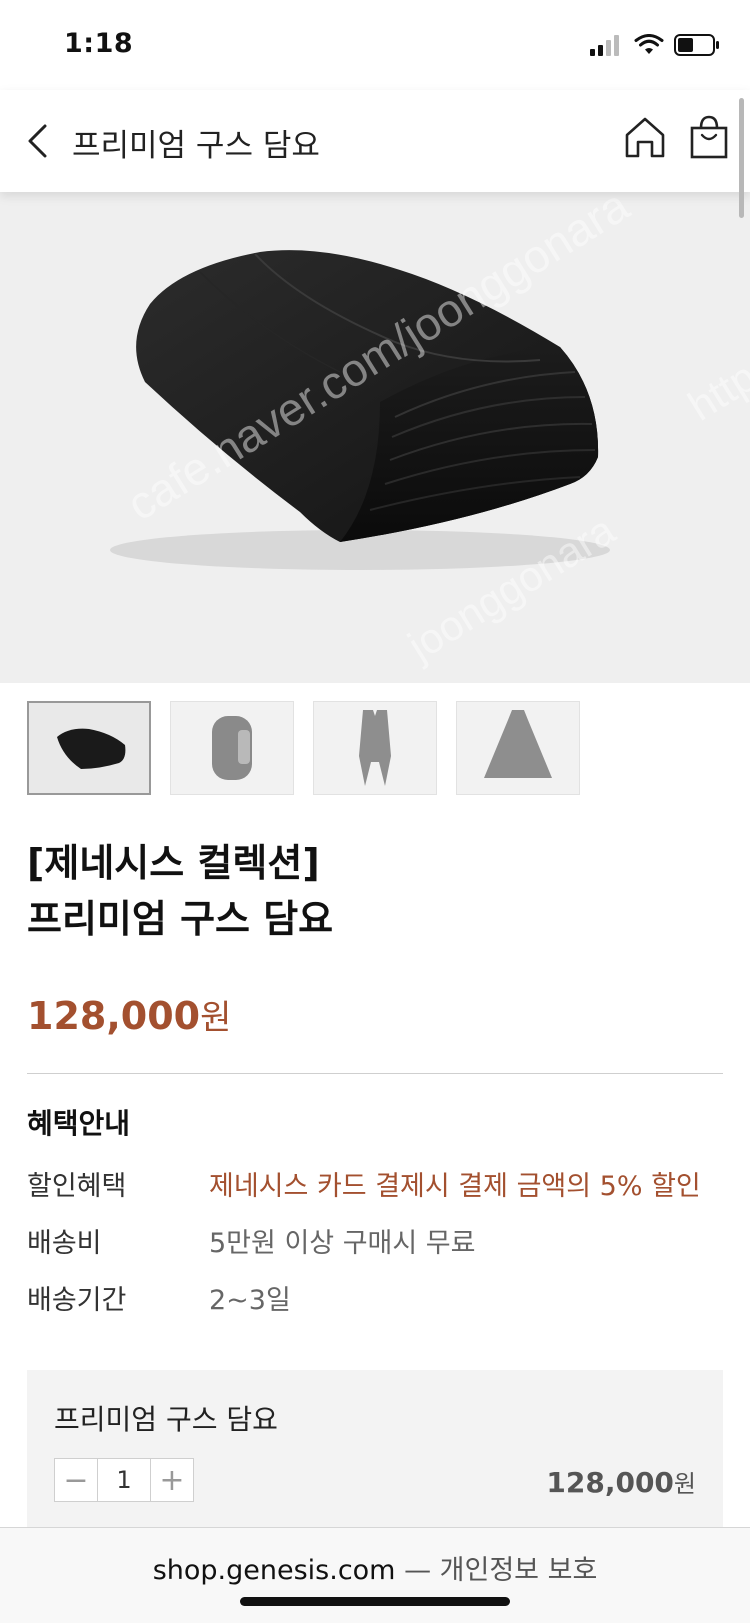  I want to click on option-price-value: 128,000, so click(610, 1482).